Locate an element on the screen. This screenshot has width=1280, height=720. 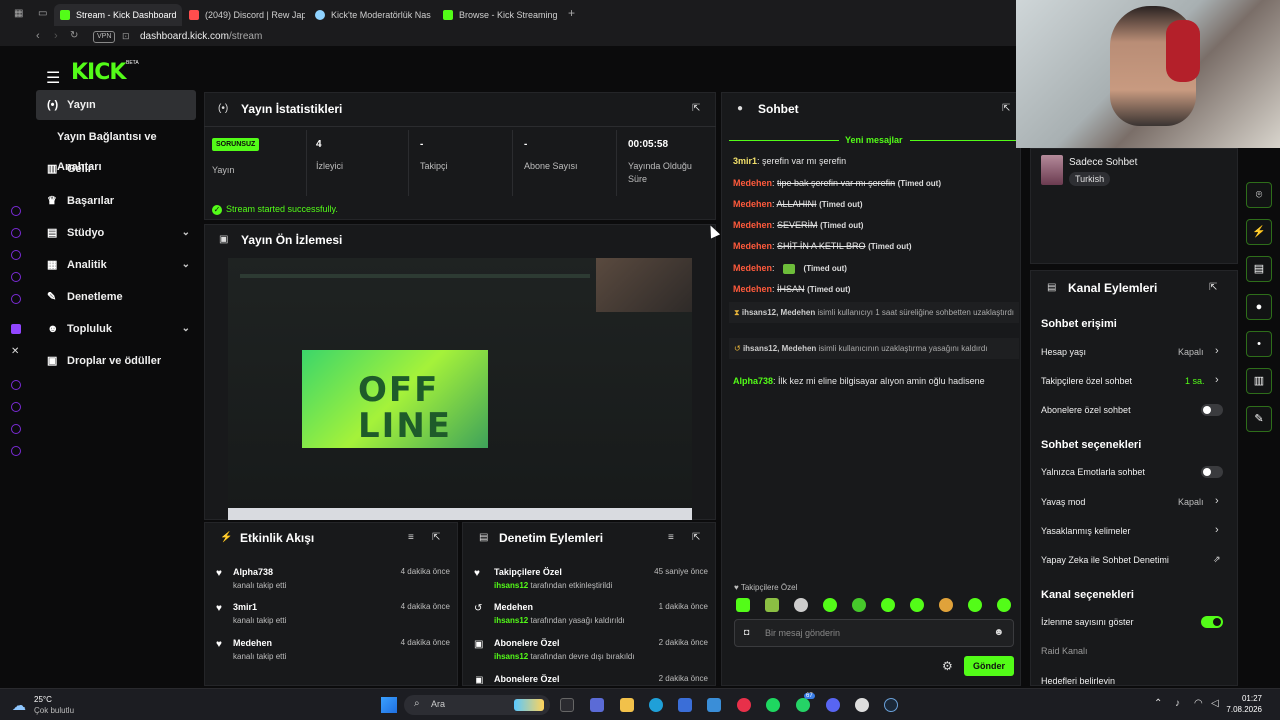
spotify-icon is located at coordinates (773, 705).